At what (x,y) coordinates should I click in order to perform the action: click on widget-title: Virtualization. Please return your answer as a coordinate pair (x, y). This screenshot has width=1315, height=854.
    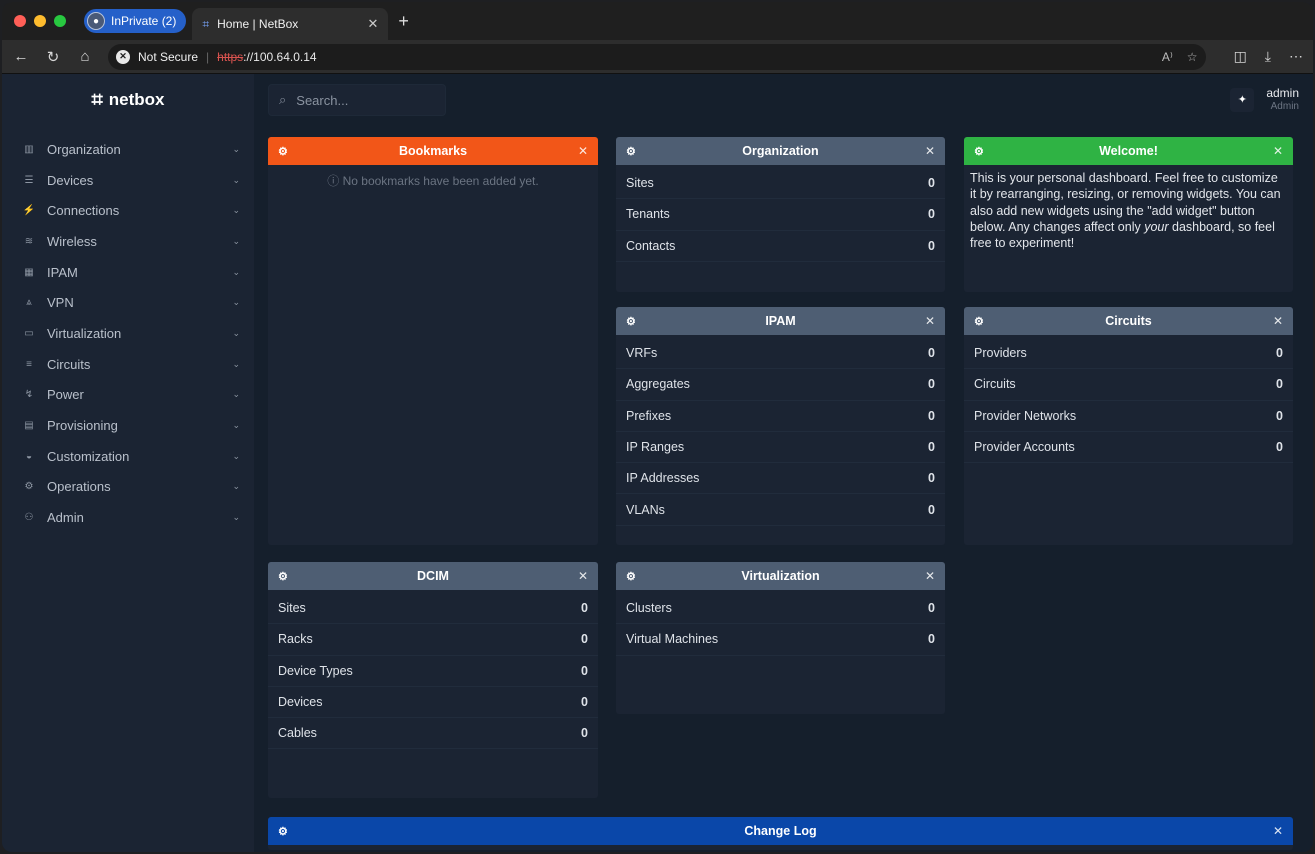
    Looking at the image, I should click on (780, 576).